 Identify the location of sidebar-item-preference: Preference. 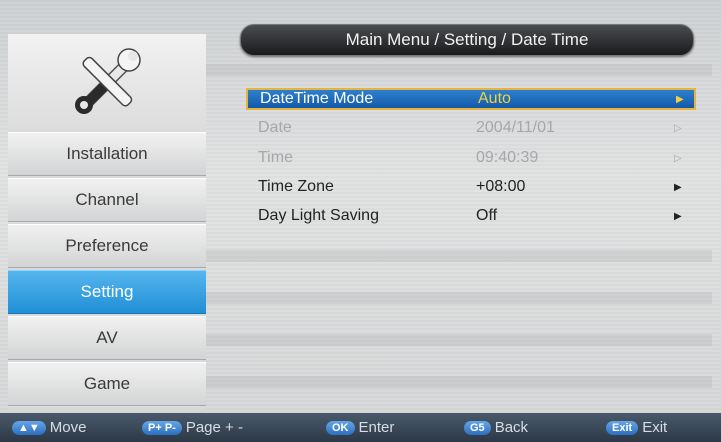
(107, 246).